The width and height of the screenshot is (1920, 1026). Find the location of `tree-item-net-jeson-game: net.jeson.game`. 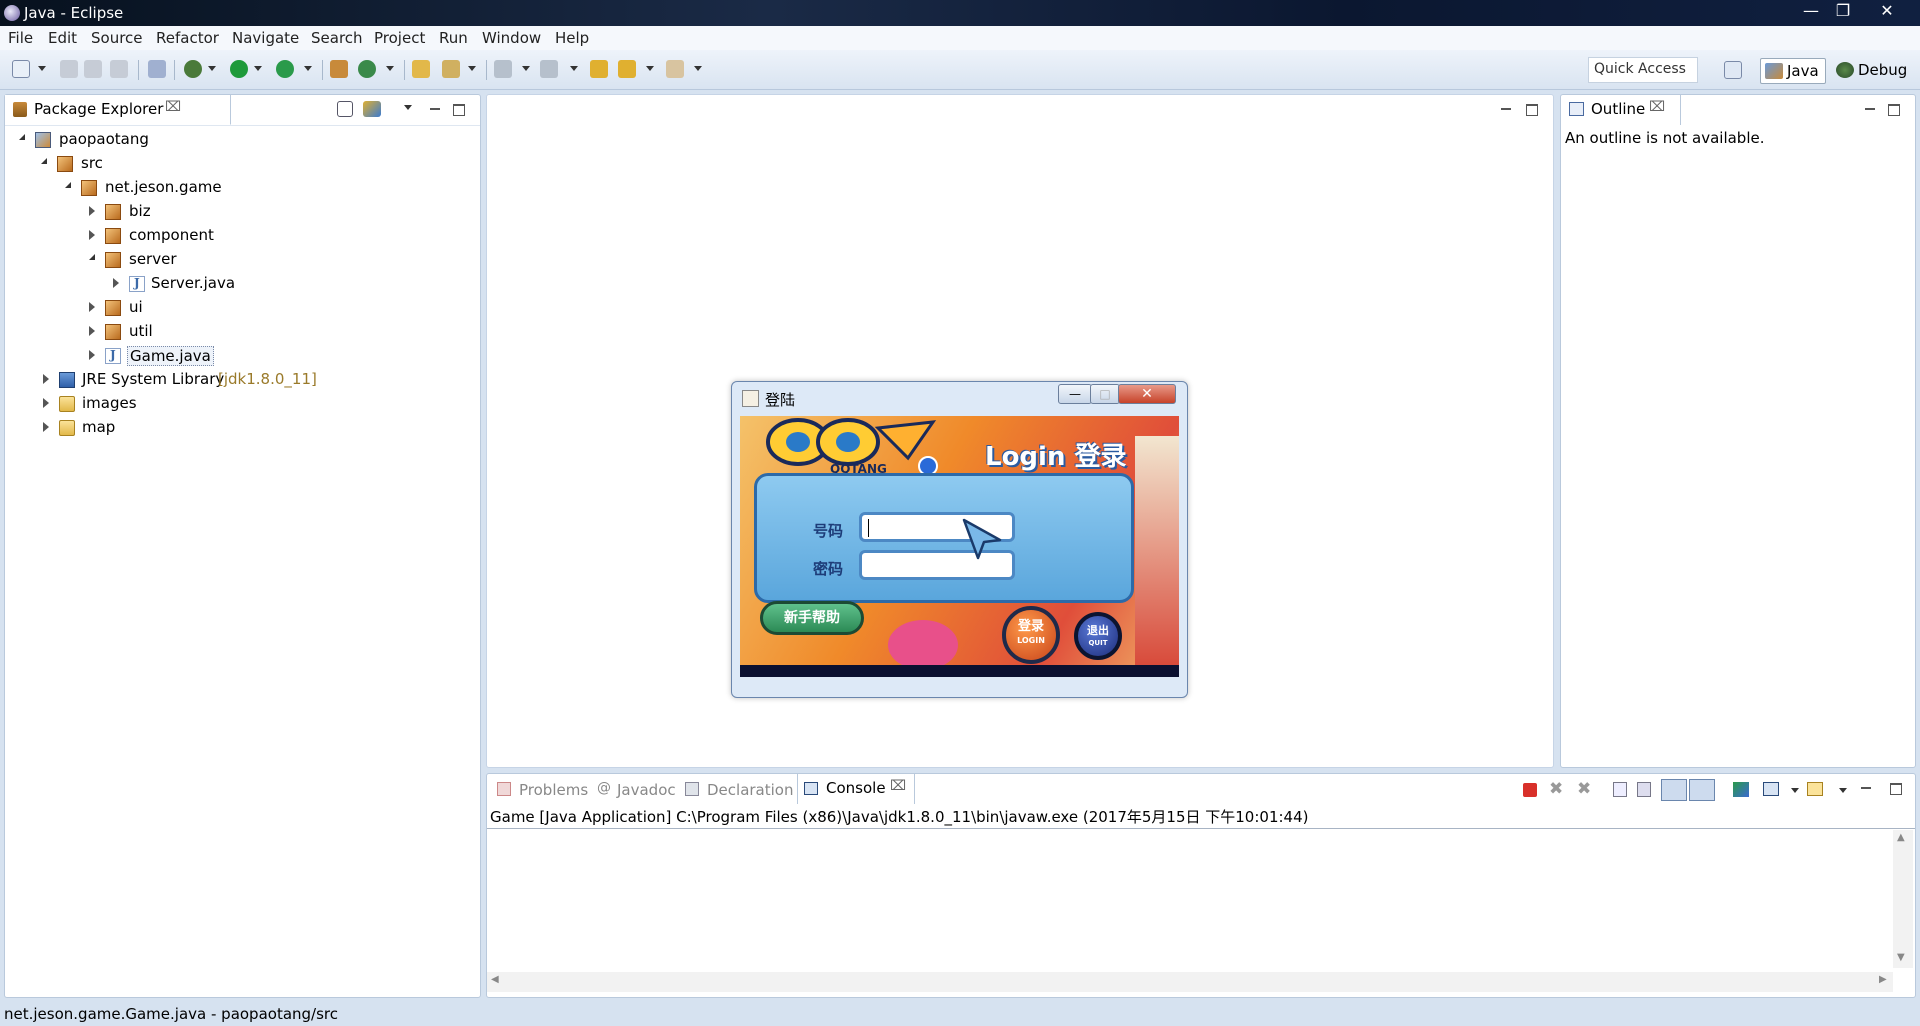

tree-item-net-jeson-game: net.jeson.game is located at coordinates (235, 188).